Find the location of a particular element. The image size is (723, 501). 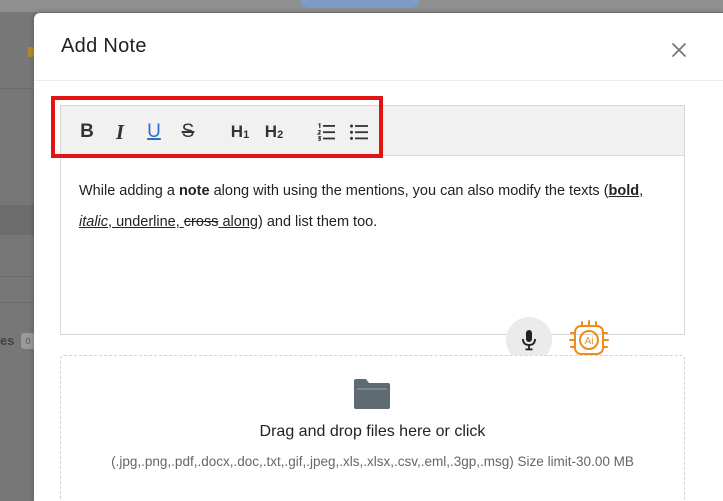

background-topbar-pill is located at coordinates (360, 4).